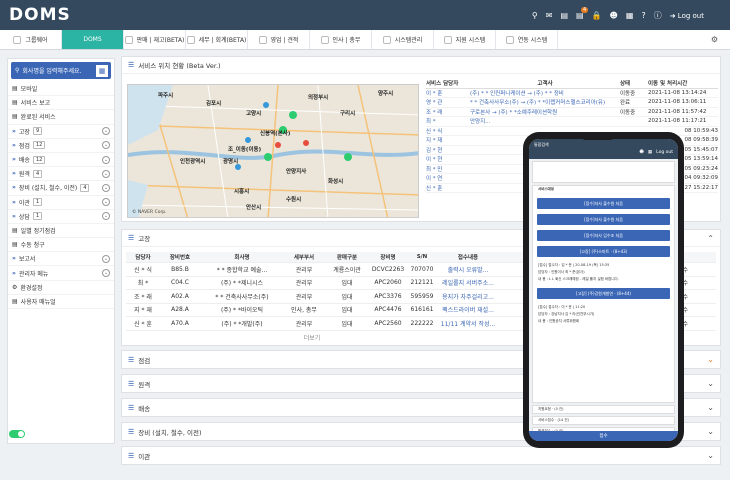 This screenshot has height=480, width=730. Describe the element at coordinates (388, 283) in the screenshot. I see `model-cell: APC2060` at that location.